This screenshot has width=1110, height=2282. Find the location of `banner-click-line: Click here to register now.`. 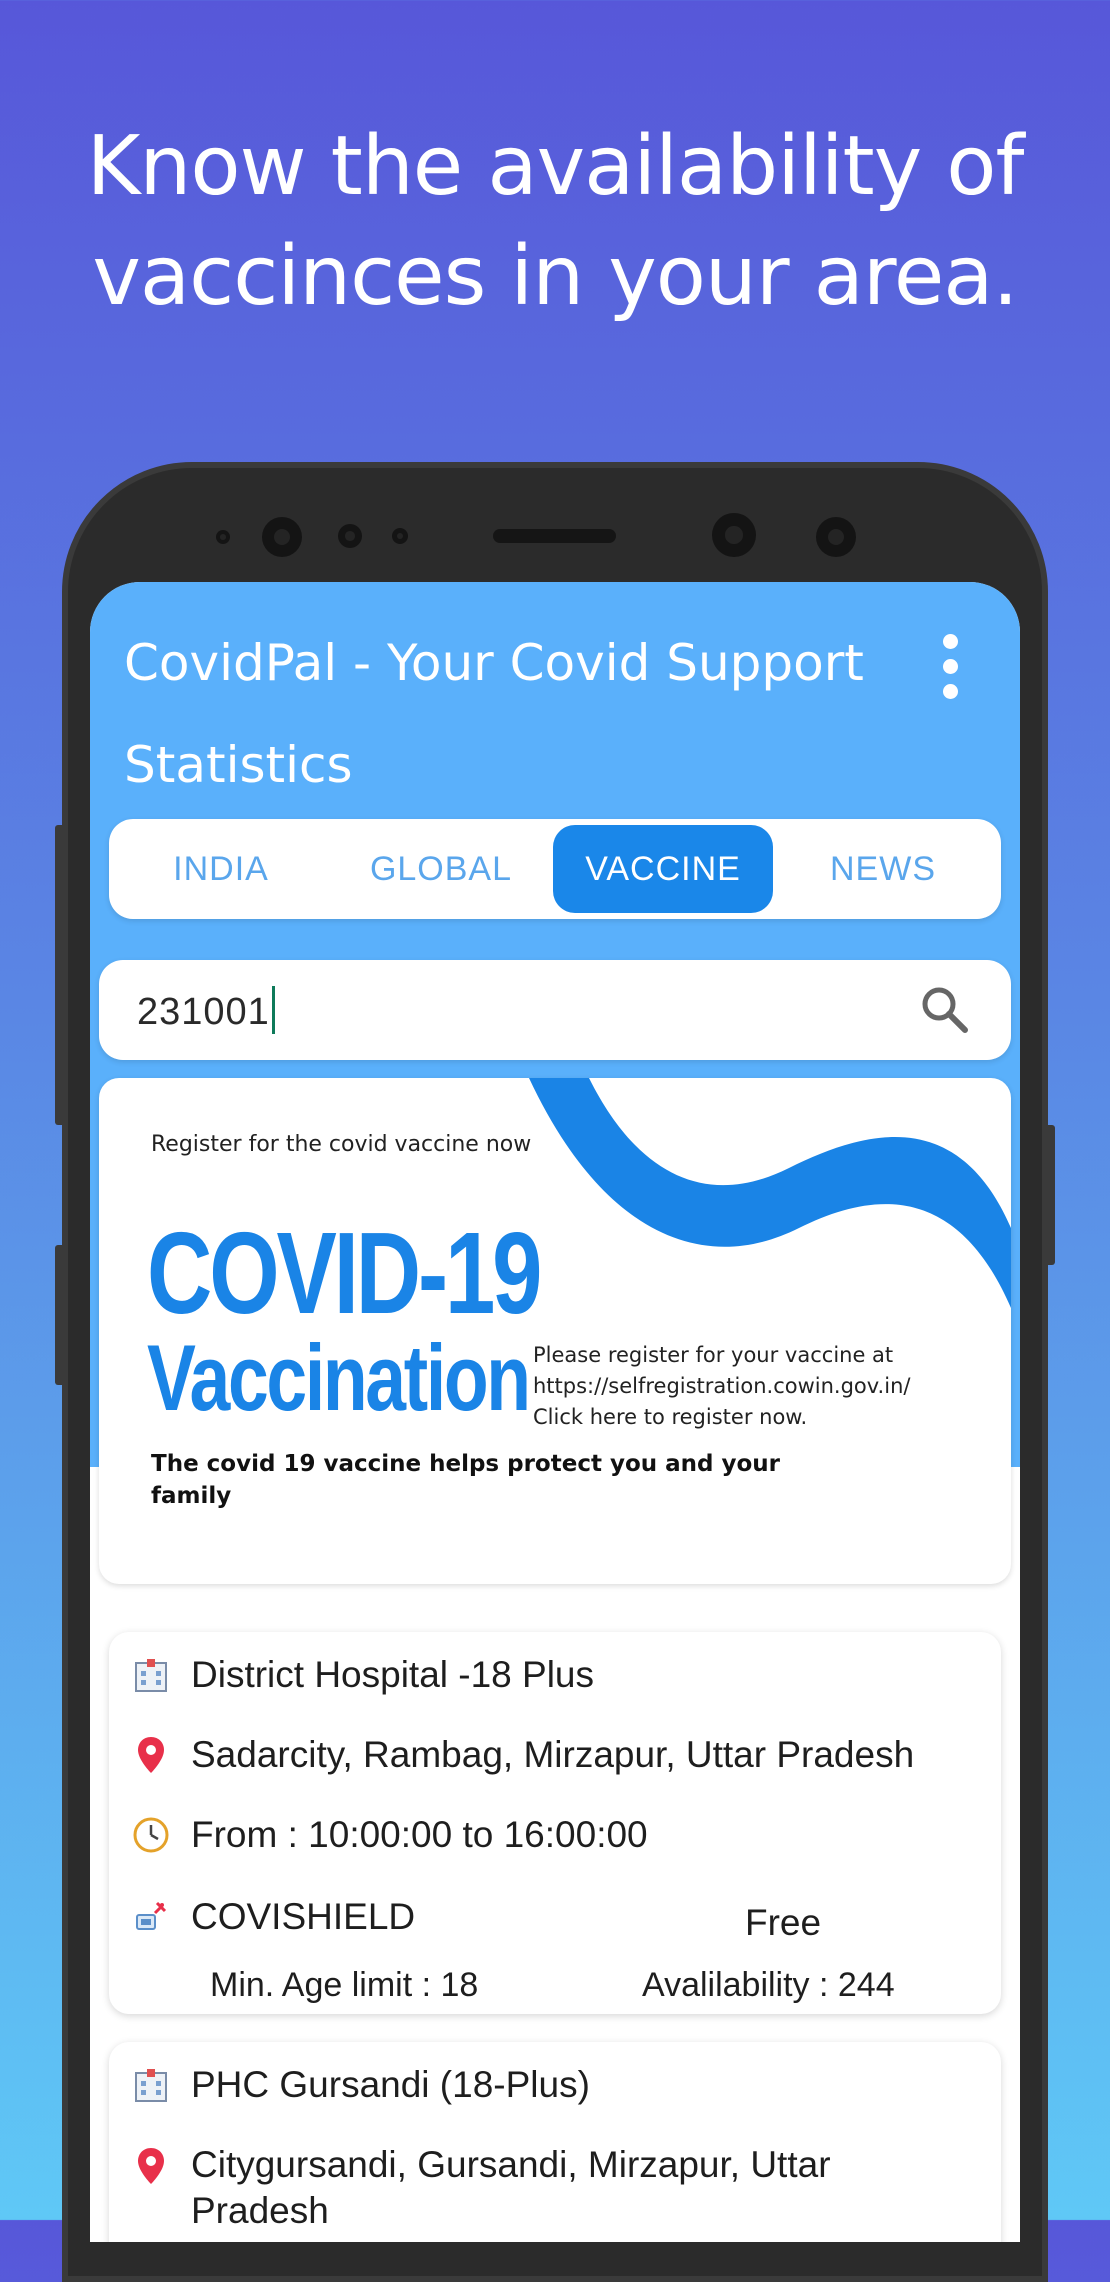

banner-click-line: Click here to register now. is located at coordinates (670, 1417).